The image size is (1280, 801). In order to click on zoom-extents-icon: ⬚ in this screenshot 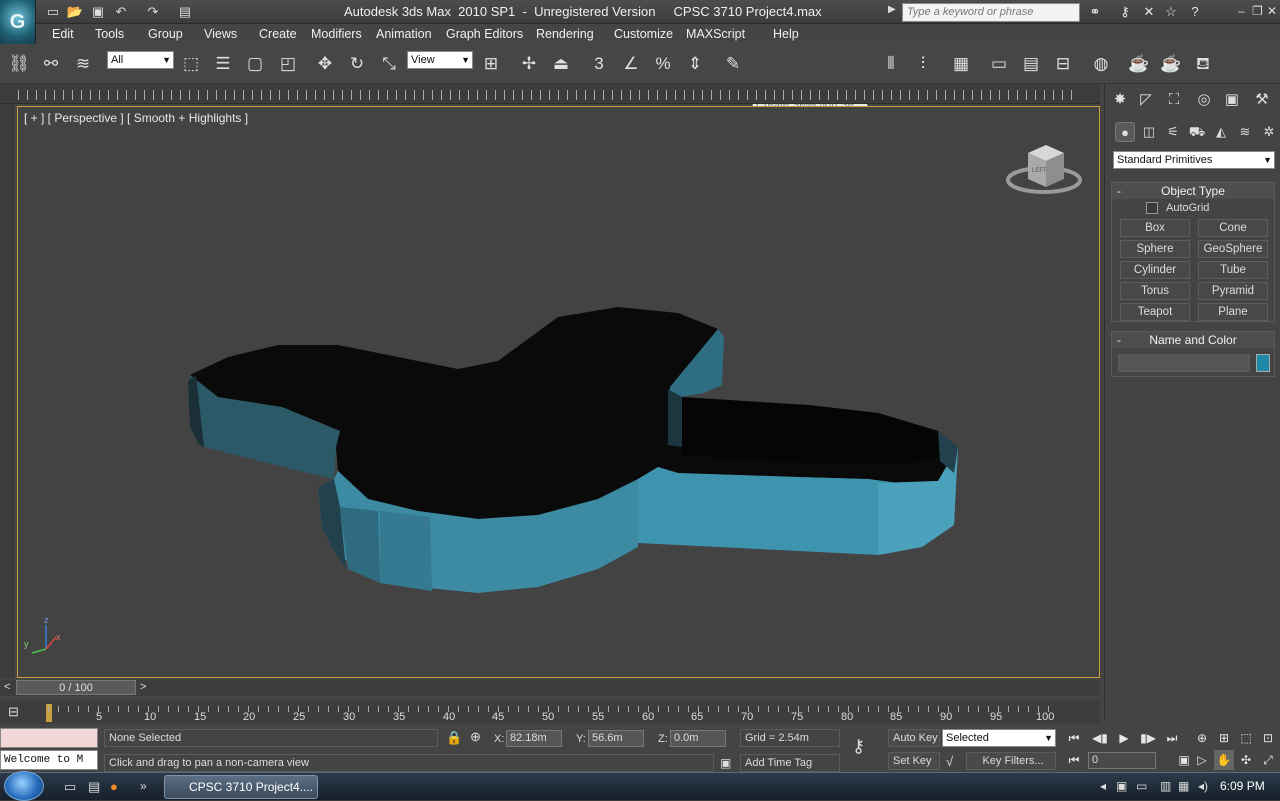, I will do `click(1246, 738)`.